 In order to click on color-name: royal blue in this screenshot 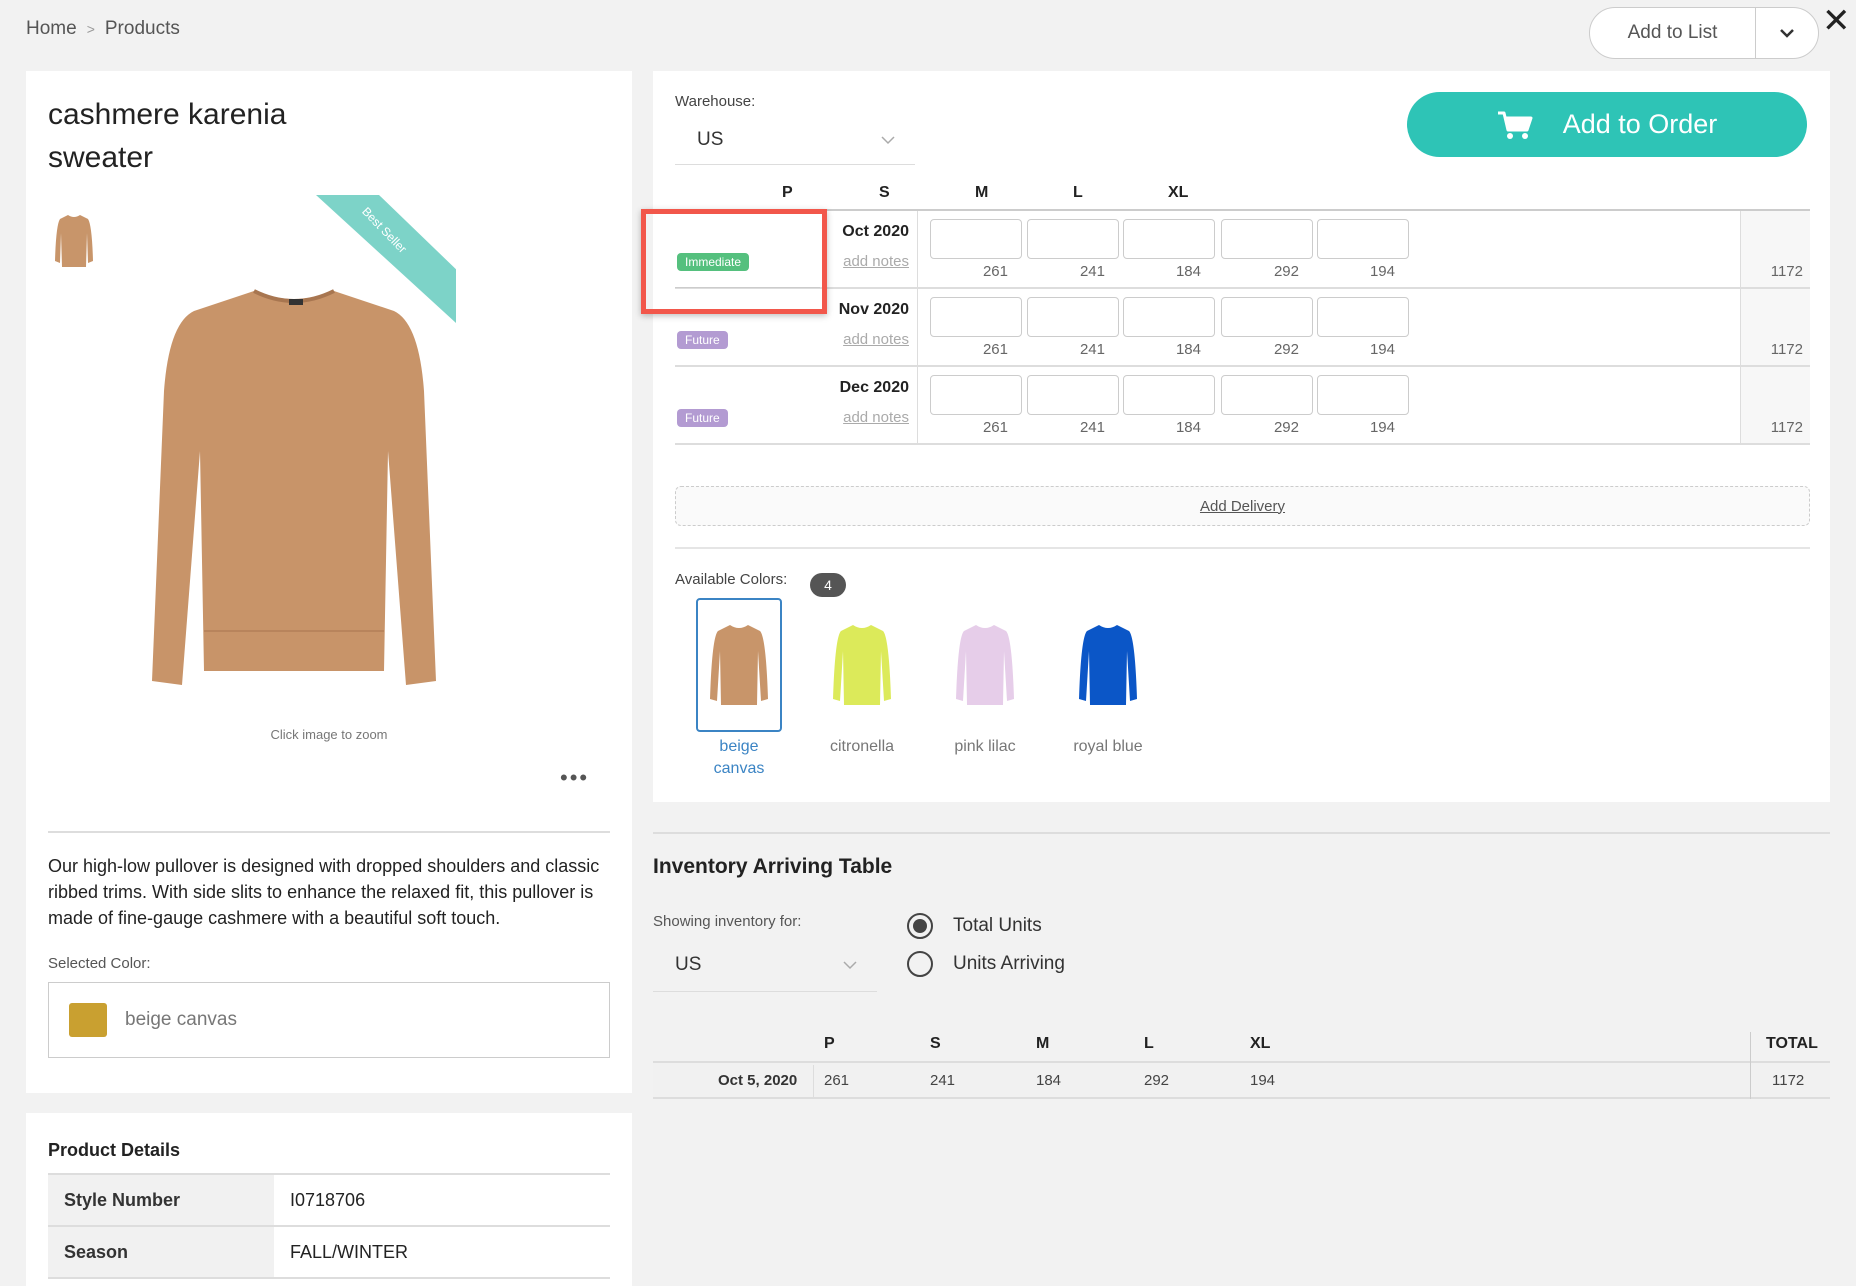, I will do `click(1108, 746)`.